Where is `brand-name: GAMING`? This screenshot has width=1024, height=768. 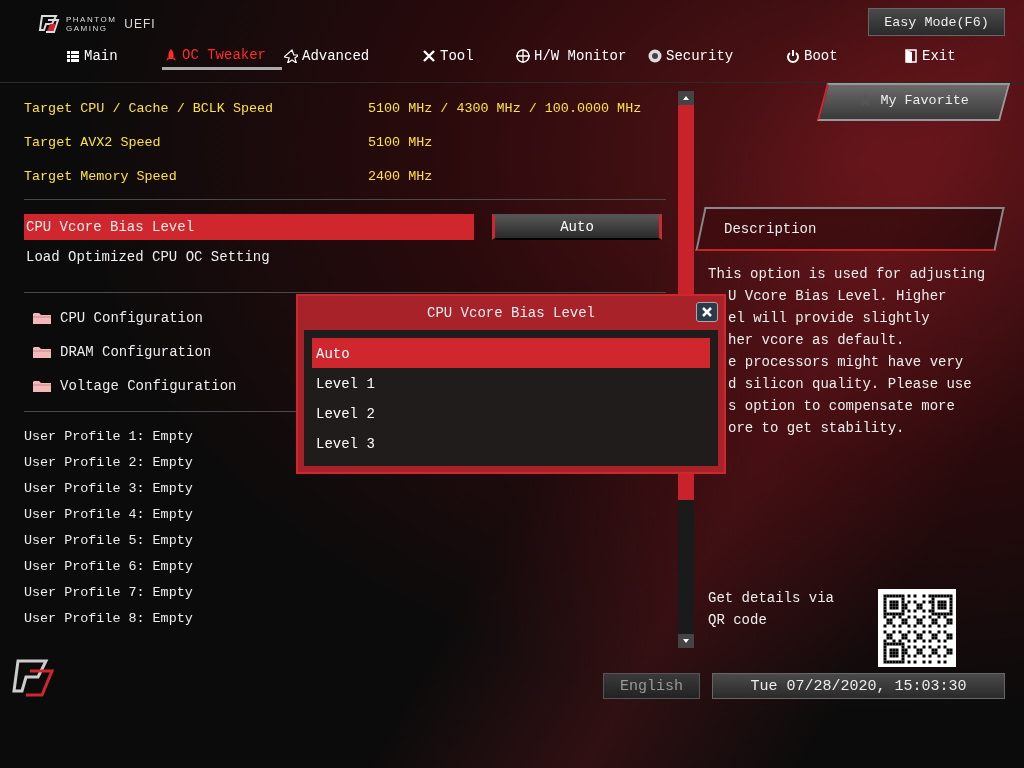
brand-name: GAMING is located at coordinates (87, 28).